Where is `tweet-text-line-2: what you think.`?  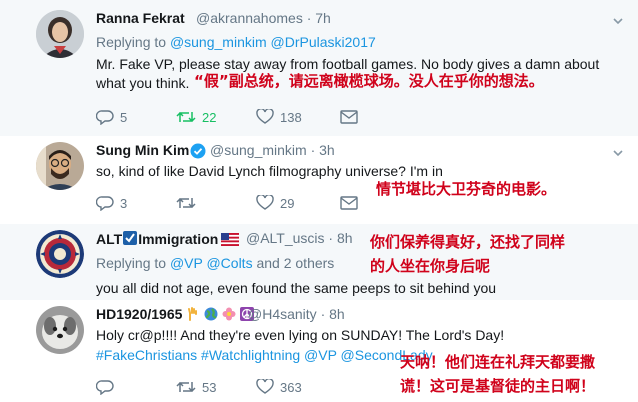
tweet-text-line-2: what you think. is located at coordinates (143, 83).